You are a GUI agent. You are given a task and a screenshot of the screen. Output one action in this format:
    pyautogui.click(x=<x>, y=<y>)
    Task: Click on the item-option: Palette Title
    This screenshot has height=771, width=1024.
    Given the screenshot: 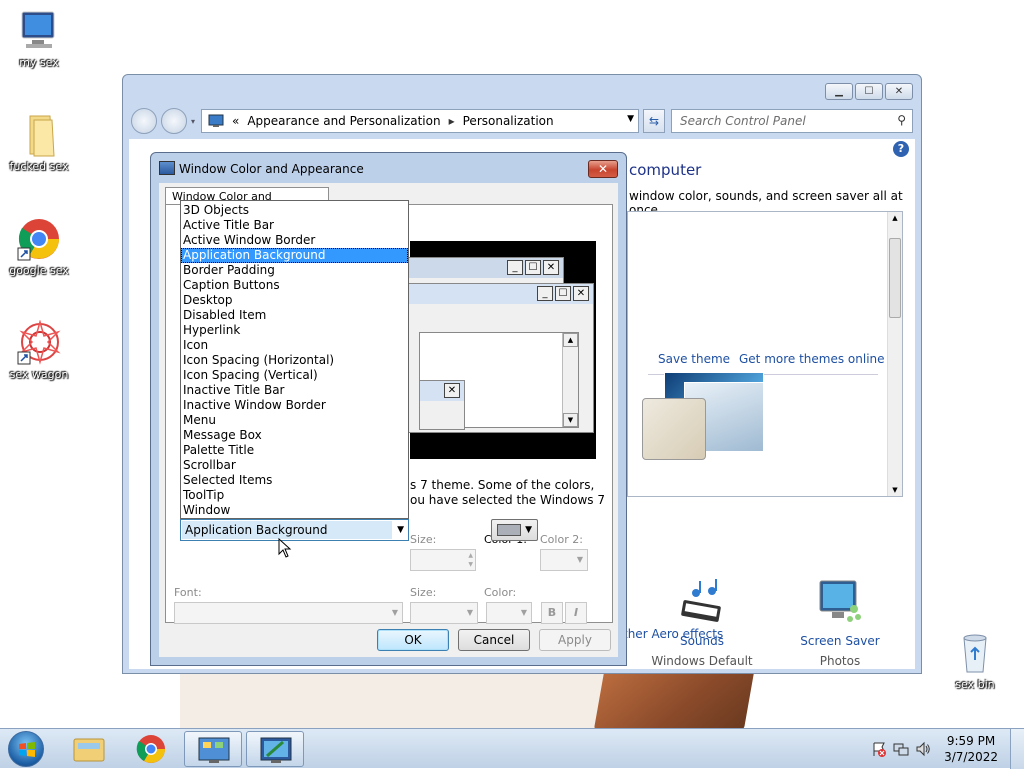 What is the action you would take?
    pyautogui.click(x=294, y=450)
    